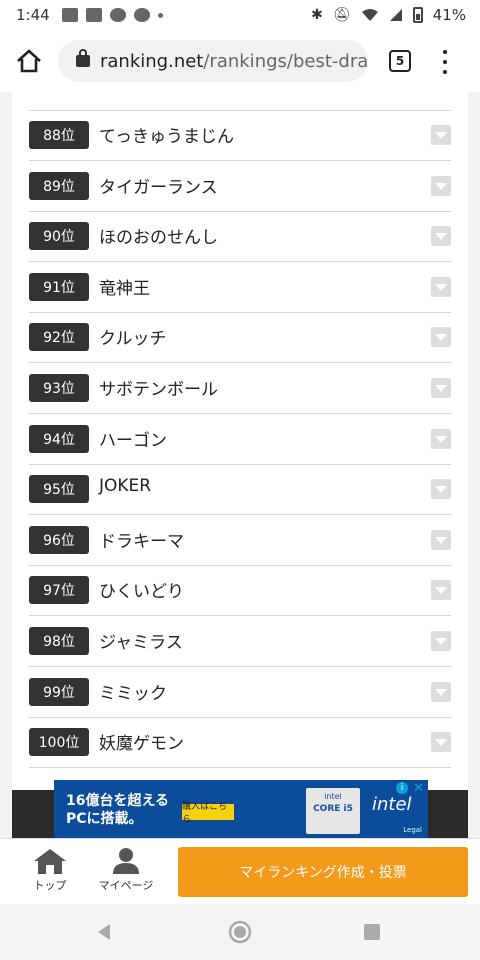 This screenshot has width=480, height=960. I want to click on rank-badge: 99位, so click(59, 691).